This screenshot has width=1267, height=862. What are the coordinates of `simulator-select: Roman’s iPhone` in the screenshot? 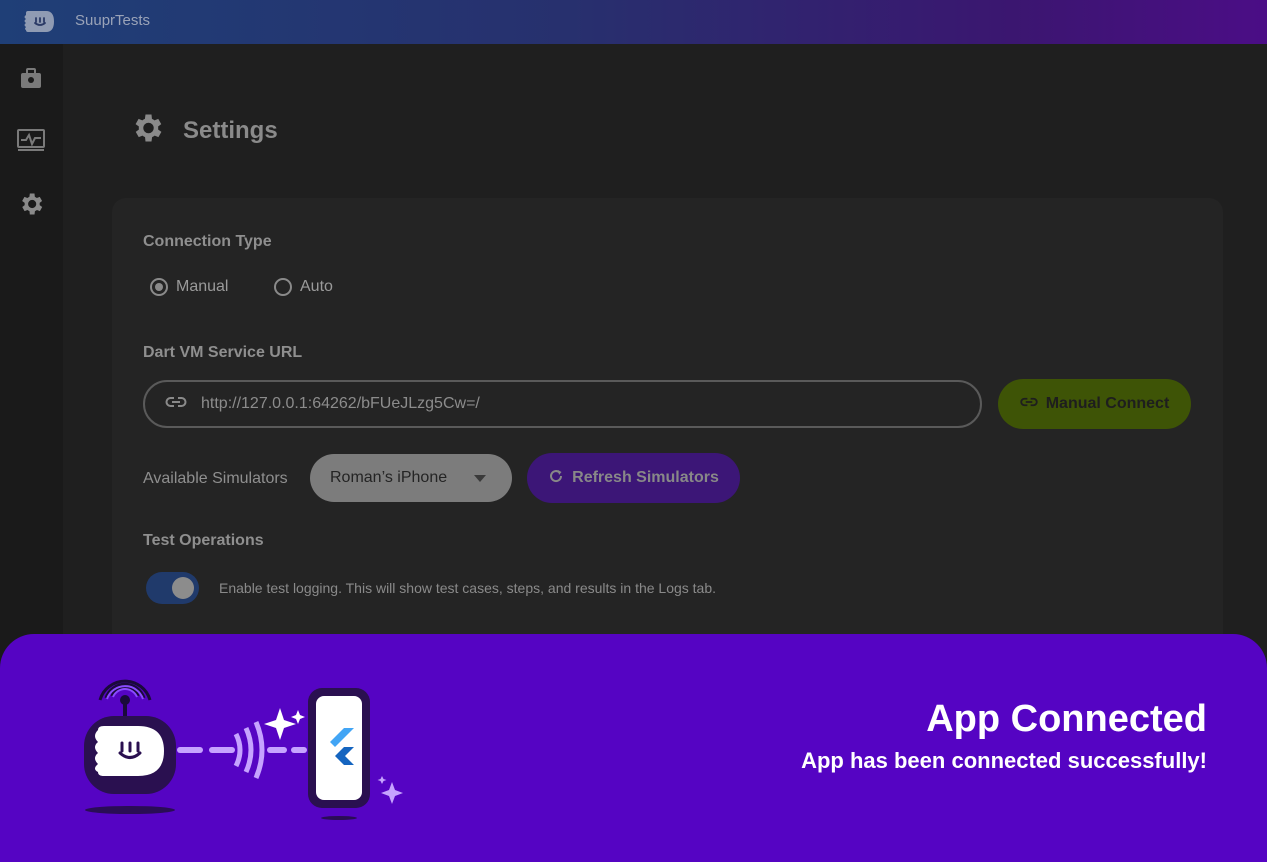 It's located at (411, 478).